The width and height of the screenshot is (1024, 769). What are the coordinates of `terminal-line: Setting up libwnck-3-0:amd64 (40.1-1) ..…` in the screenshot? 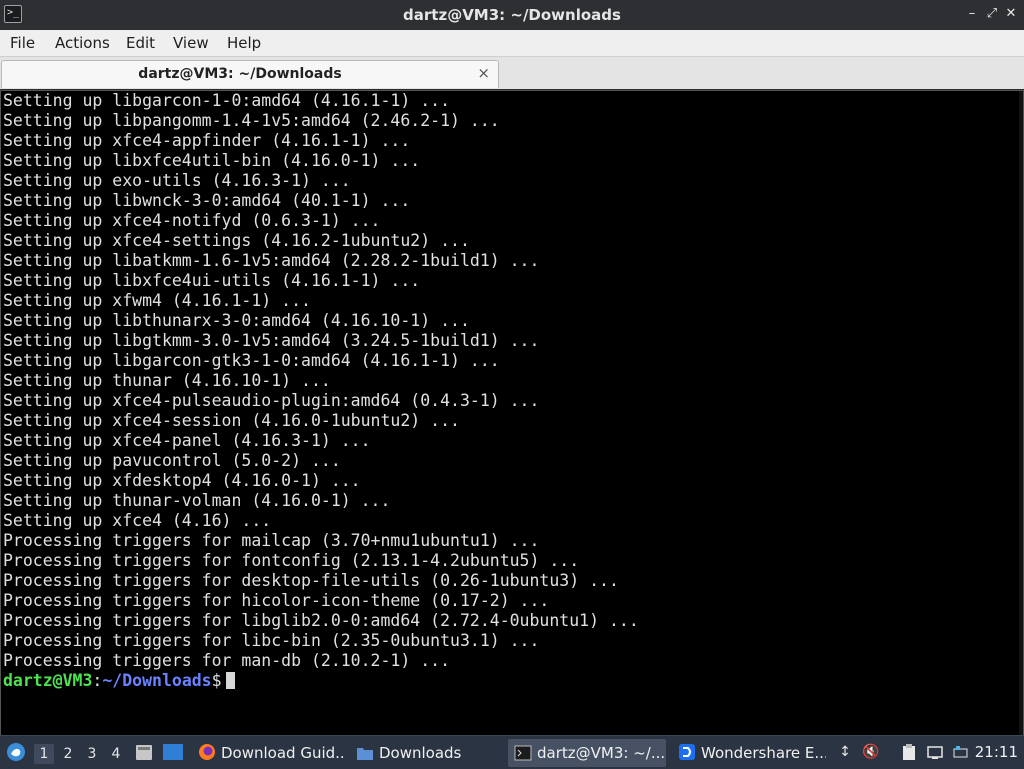 It's located at (207, 200).